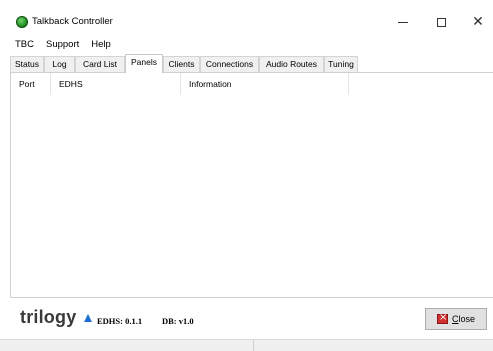 The image size is (493, 351). I want to click on window-close-button: ✕, so click(477, 22).